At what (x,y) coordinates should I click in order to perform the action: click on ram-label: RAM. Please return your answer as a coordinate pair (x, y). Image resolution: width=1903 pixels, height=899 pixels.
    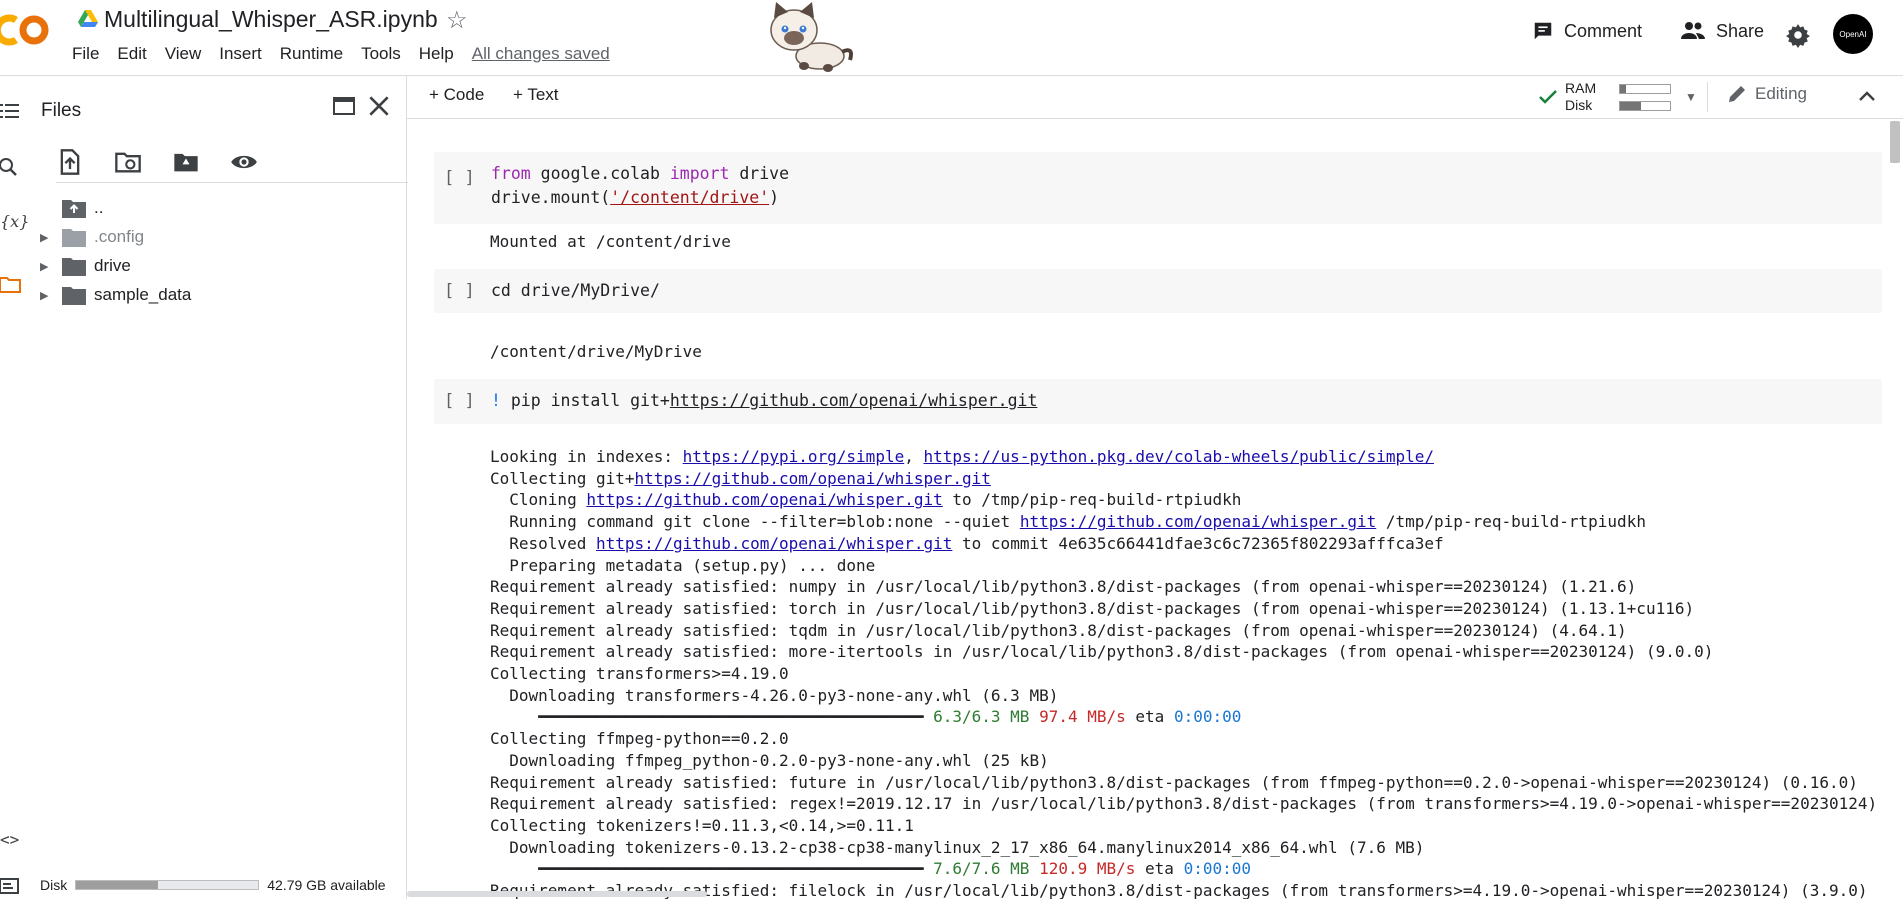
    Looking at the image, I should click on (1581, 88).